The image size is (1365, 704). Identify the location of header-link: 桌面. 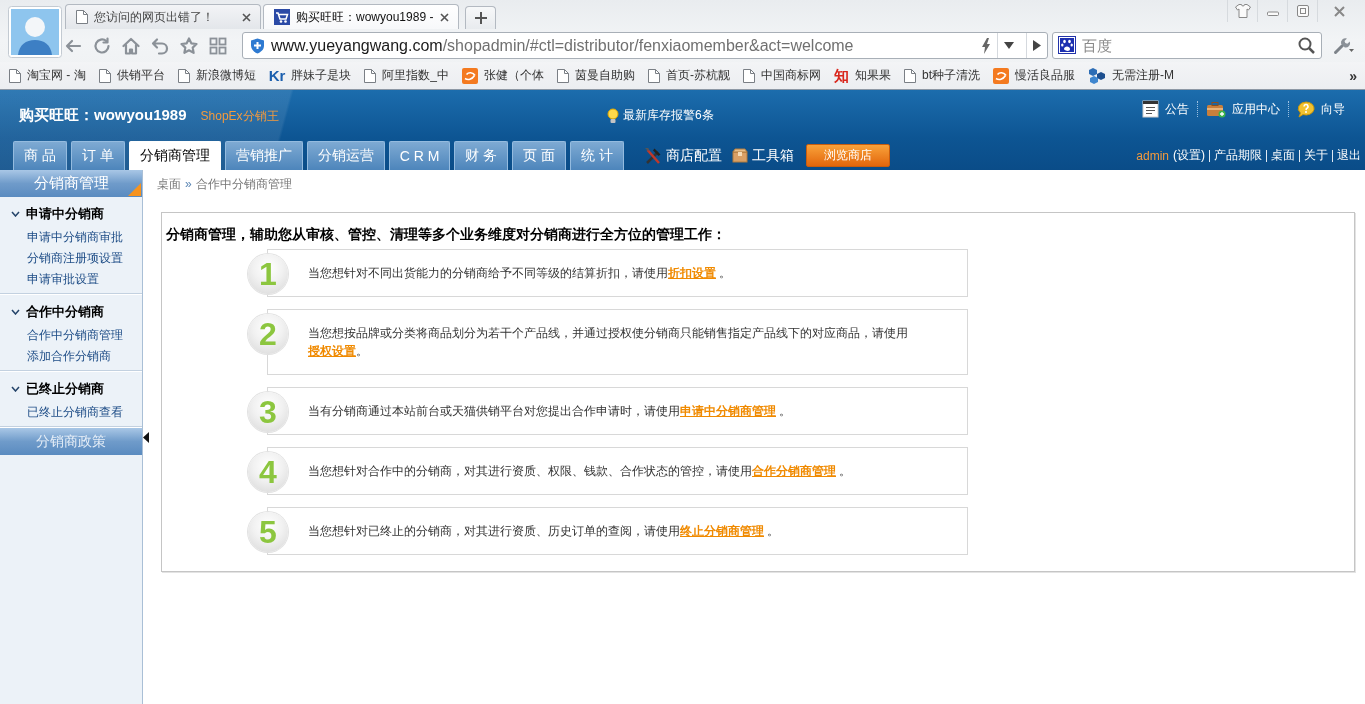
(1283, 155).